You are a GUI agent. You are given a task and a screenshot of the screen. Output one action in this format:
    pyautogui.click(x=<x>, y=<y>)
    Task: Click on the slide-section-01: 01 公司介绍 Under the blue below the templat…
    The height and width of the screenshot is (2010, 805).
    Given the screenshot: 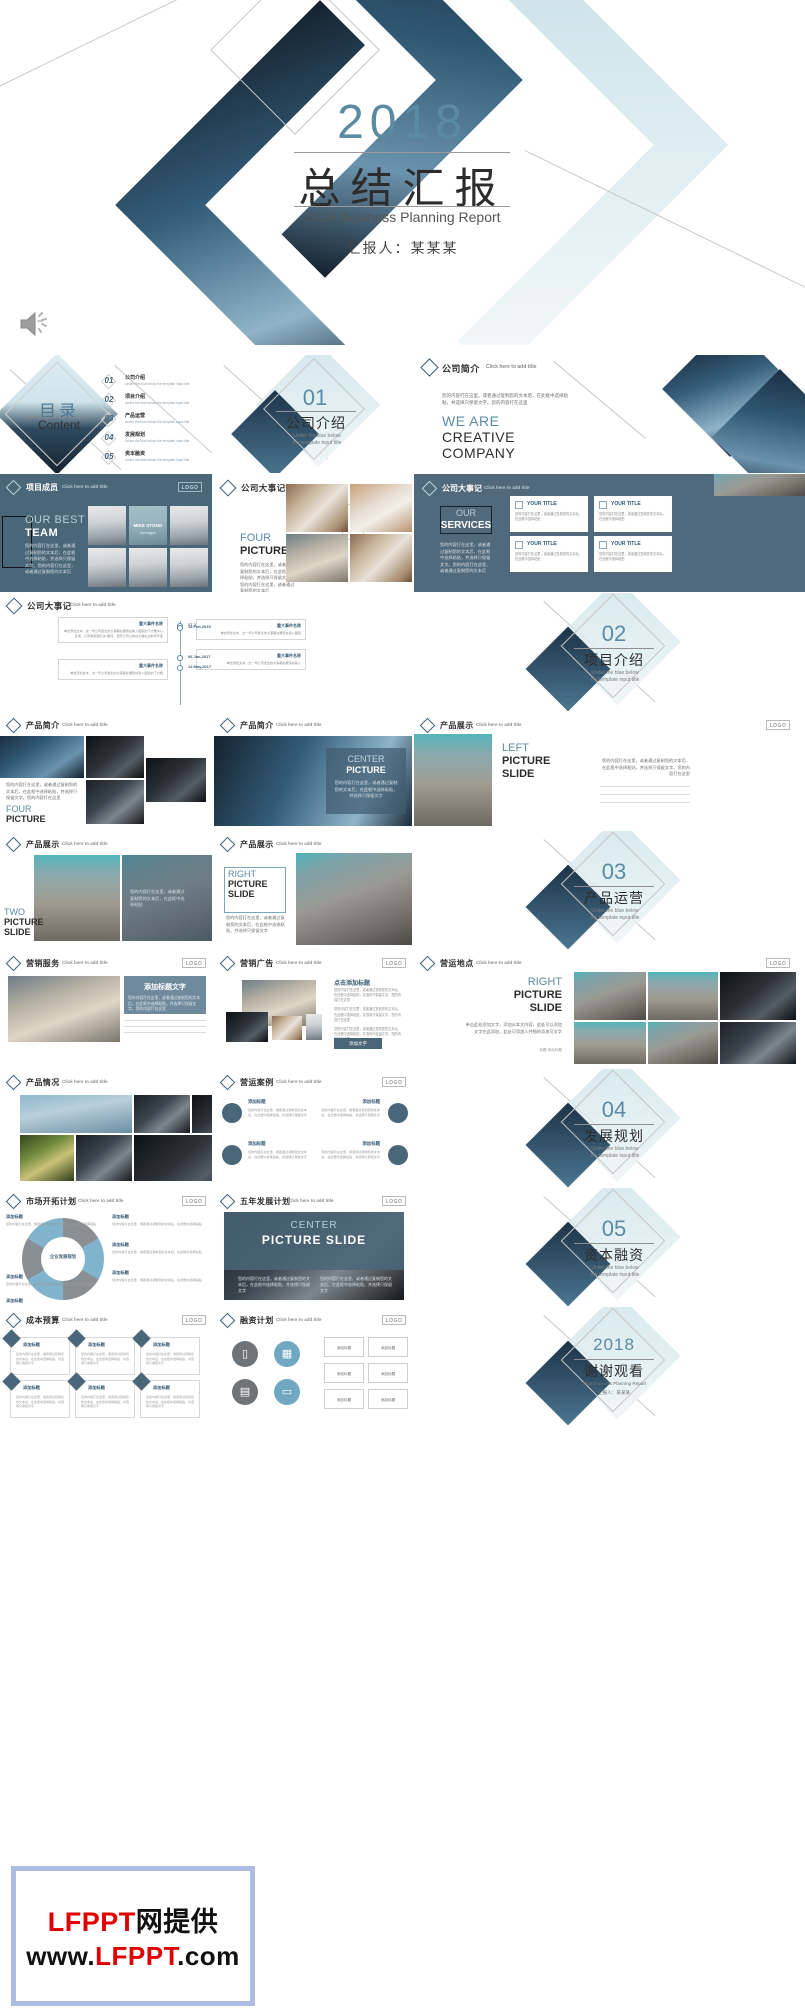 What is the action you would take?
    pyautogui.click(x=313, y=414)
    